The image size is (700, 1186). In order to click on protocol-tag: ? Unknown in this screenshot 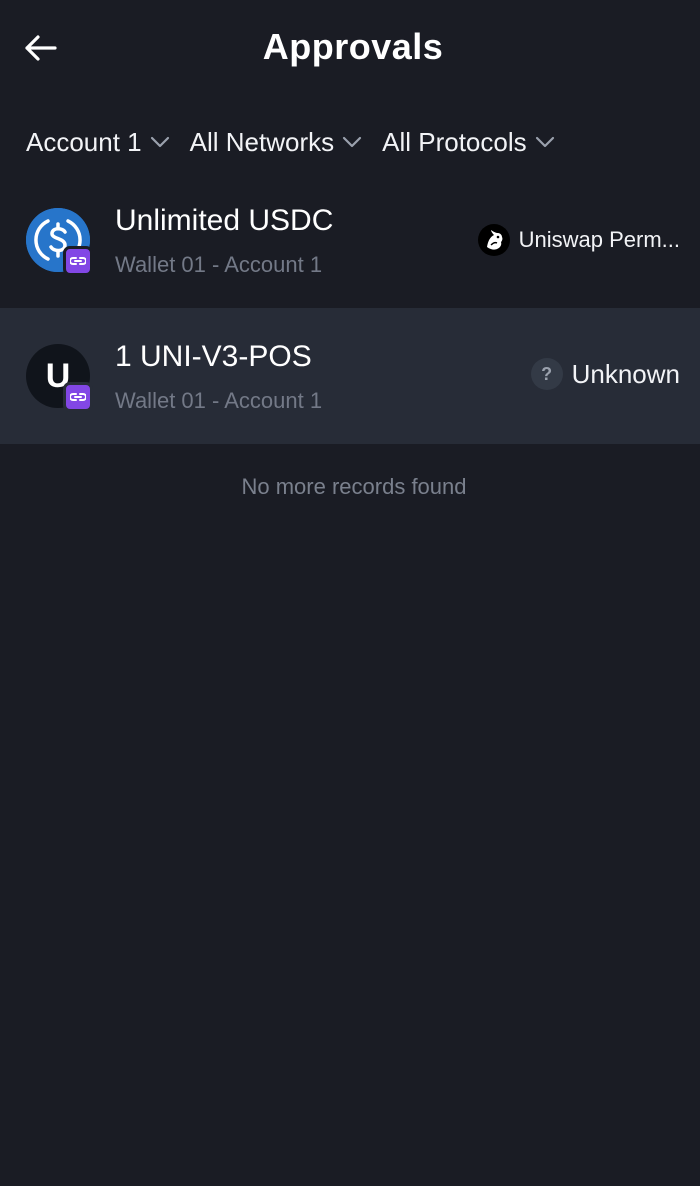, I will do `click(605, 374)`.